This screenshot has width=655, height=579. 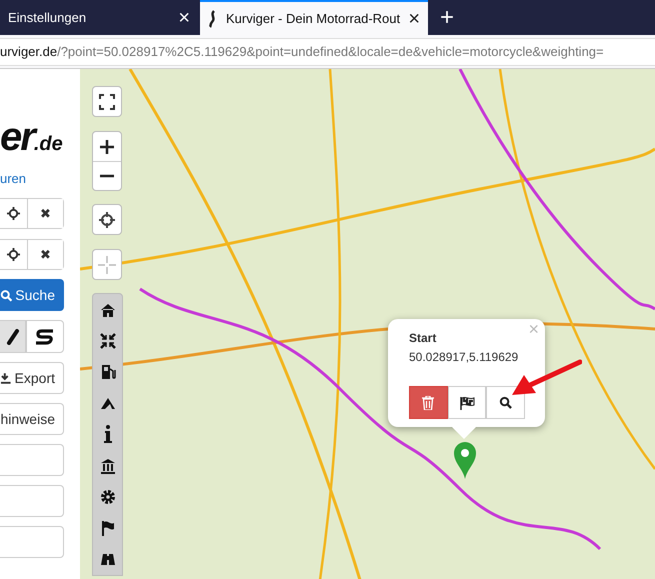 What do you see at coordinates (465, 460) in the screenshot?
I see `map-marker-icon` at bounding box center [465, 460].